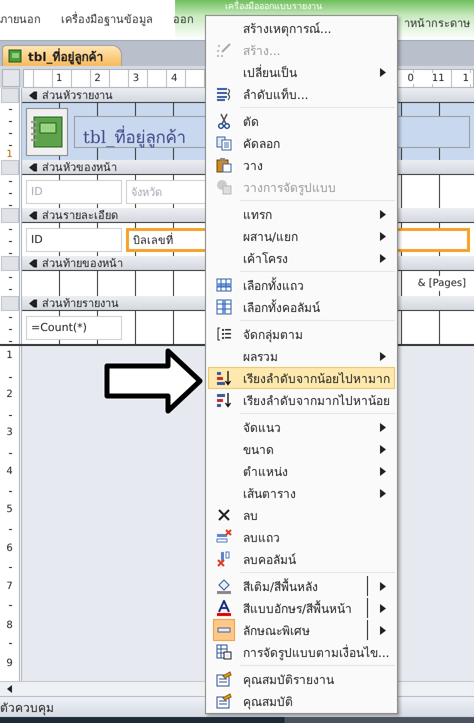 This screenshot has height=723, width=474. Describe the element at coordinates (9, 663) in the screenshot. I see `ruler-number: 9` at that location.